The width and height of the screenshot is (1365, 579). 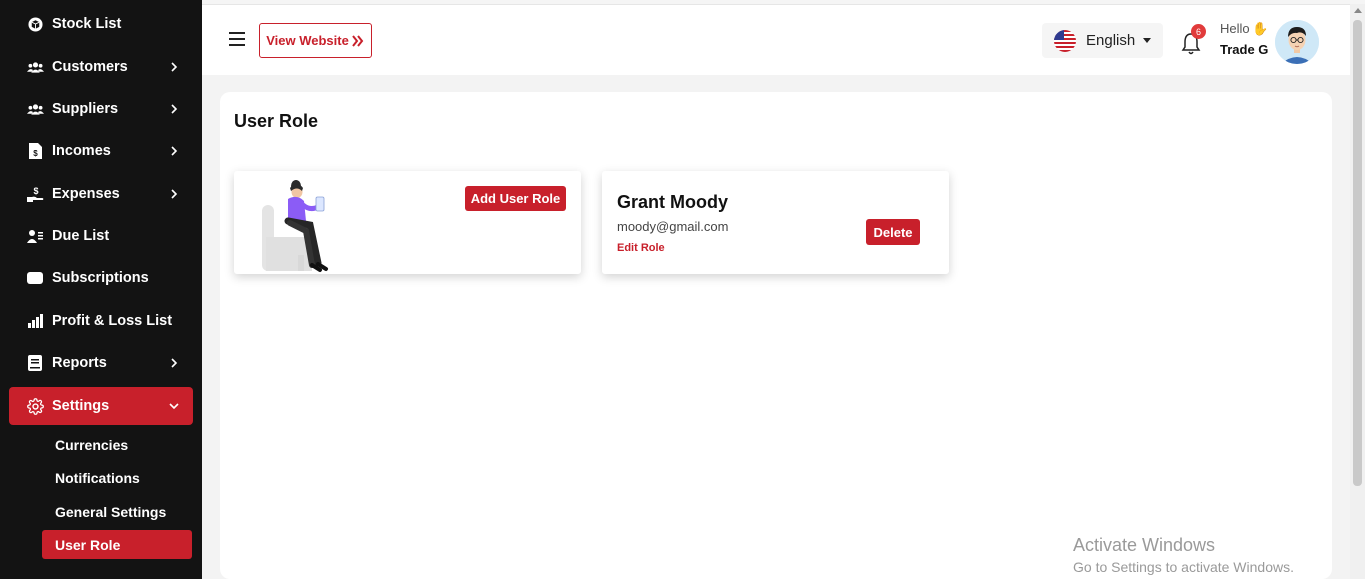 I want to click on sidebar-item-settings: Settings, so click(x=101, y=406).